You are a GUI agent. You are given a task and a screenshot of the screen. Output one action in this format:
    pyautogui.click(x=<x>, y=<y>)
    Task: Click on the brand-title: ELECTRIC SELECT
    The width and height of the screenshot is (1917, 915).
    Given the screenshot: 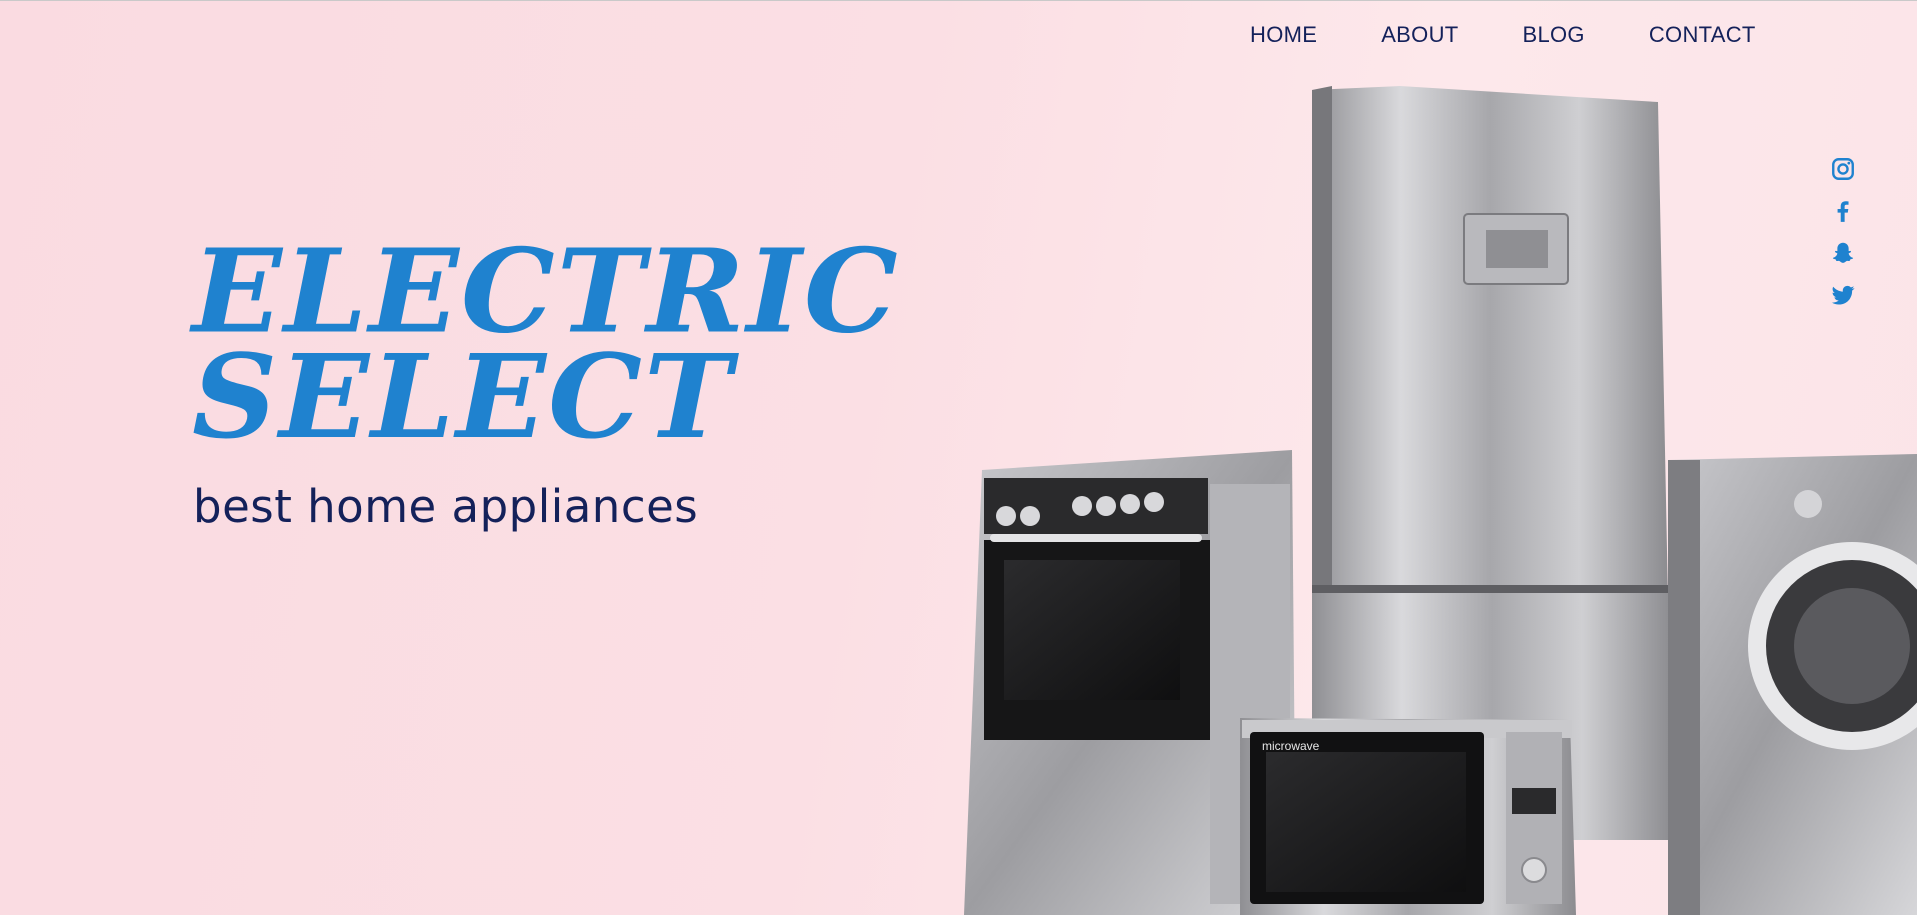 What is the action you would take?
    pyautogui.click(x=546, y=349)
    